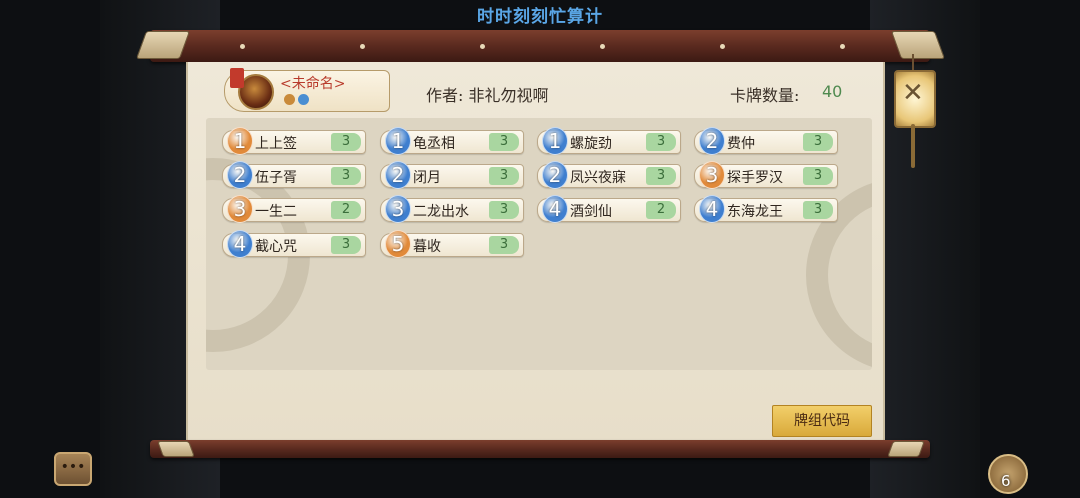 Image resolution: width=1080 pixels, height=498 pixels. I want to click on card-item: 3 二龙出水 3, so click(452, 209).